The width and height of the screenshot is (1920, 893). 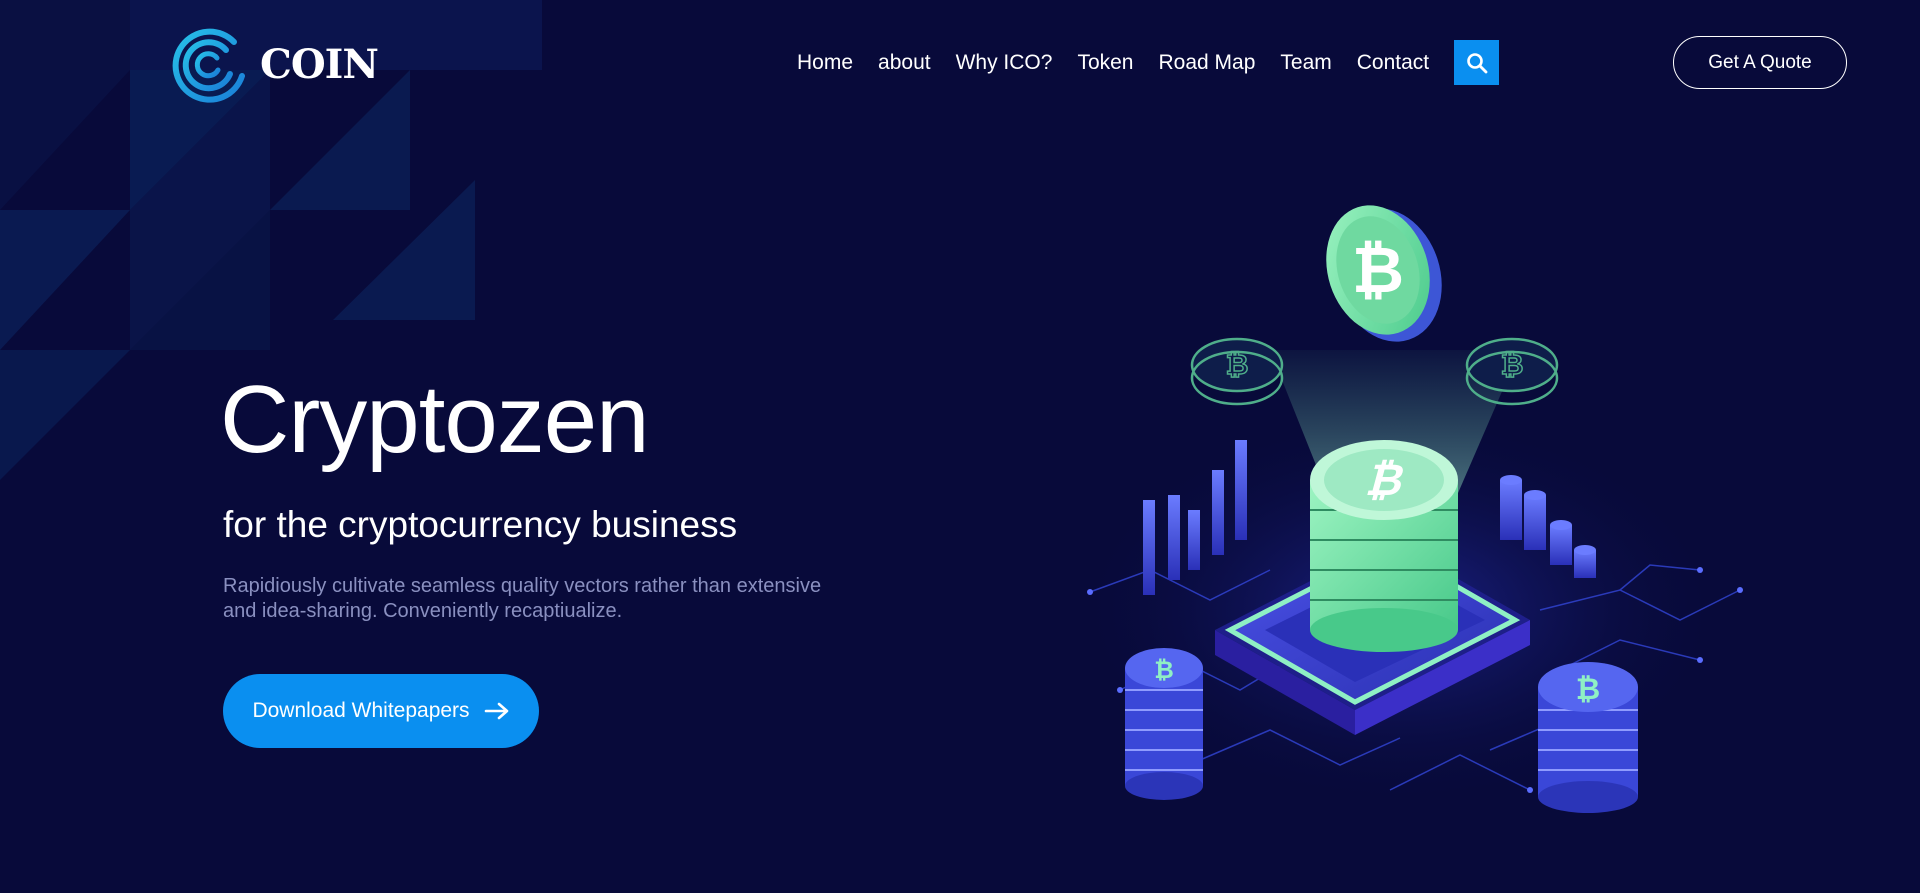 I want to click on download-whitepapers-button: Download Whitepapers, so click(x=381, y=711).